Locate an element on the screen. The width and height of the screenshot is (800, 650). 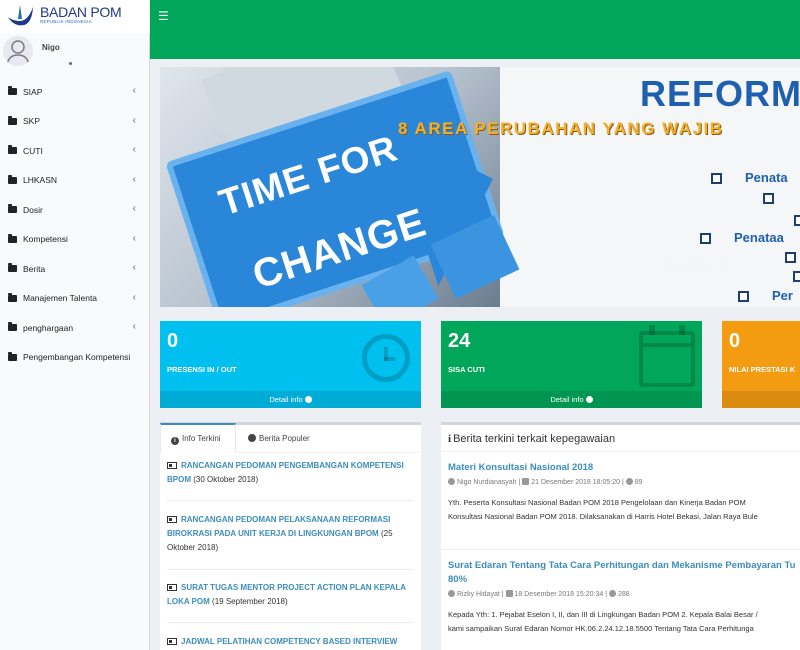
hamburger-icon: ☰ is located at coordinates (164, 16).